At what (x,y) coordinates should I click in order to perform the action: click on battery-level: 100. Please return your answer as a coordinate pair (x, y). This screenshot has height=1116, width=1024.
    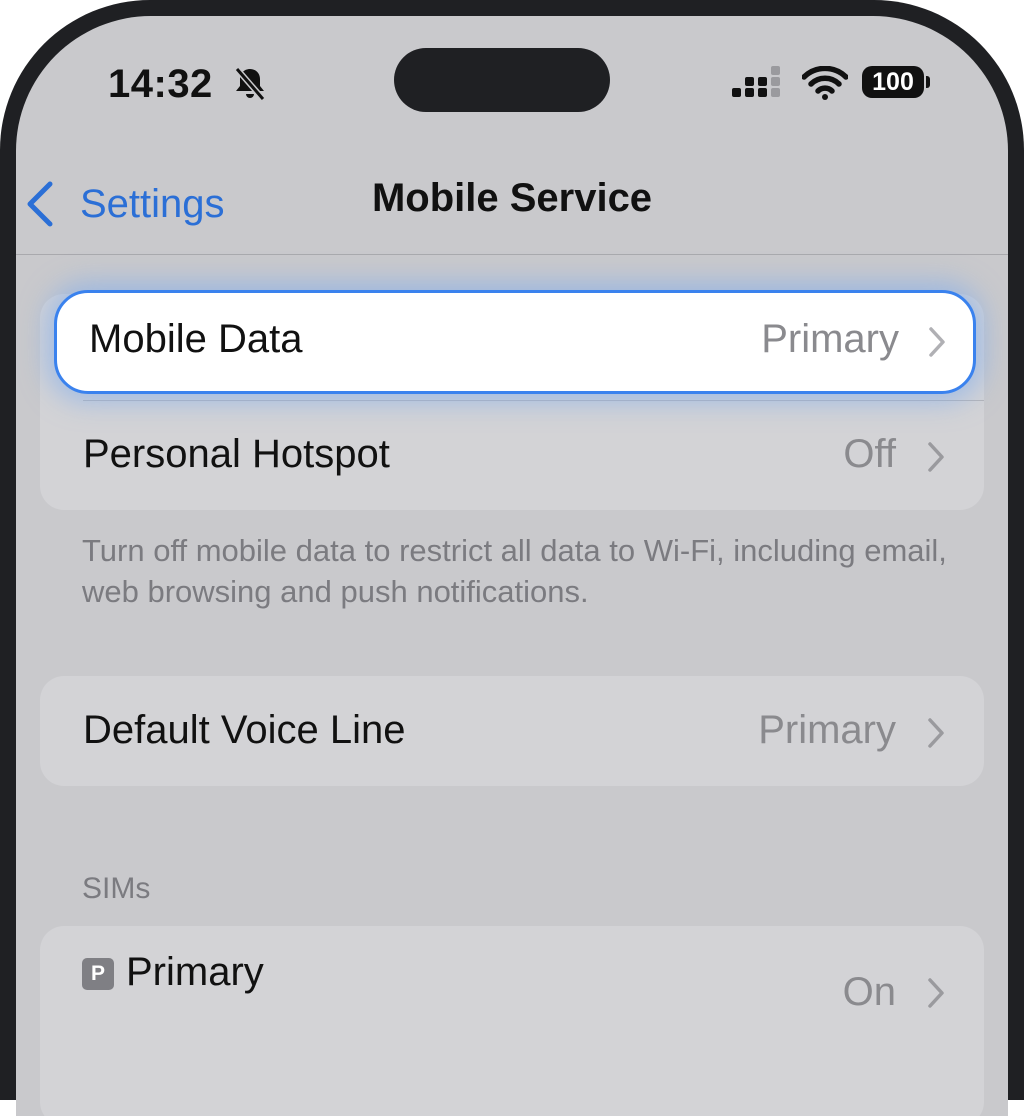
    Looking at the image, I should click on (893, 82).